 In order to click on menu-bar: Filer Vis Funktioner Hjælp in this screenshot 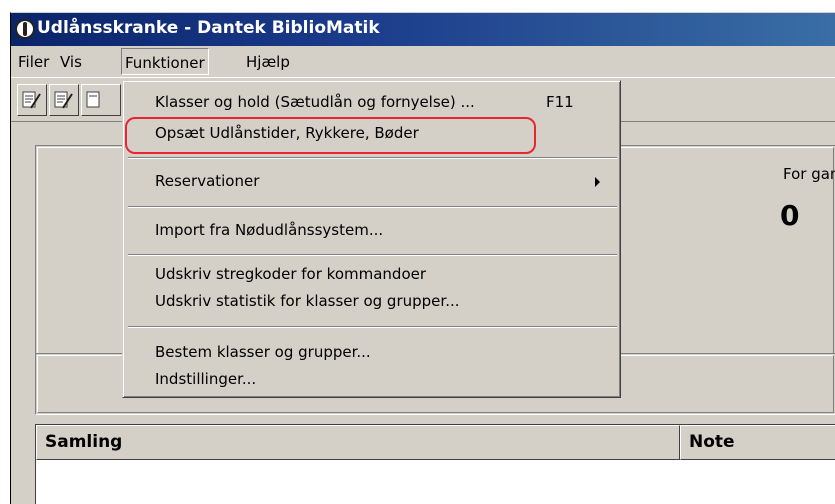, I will do `click(423, 62)`.